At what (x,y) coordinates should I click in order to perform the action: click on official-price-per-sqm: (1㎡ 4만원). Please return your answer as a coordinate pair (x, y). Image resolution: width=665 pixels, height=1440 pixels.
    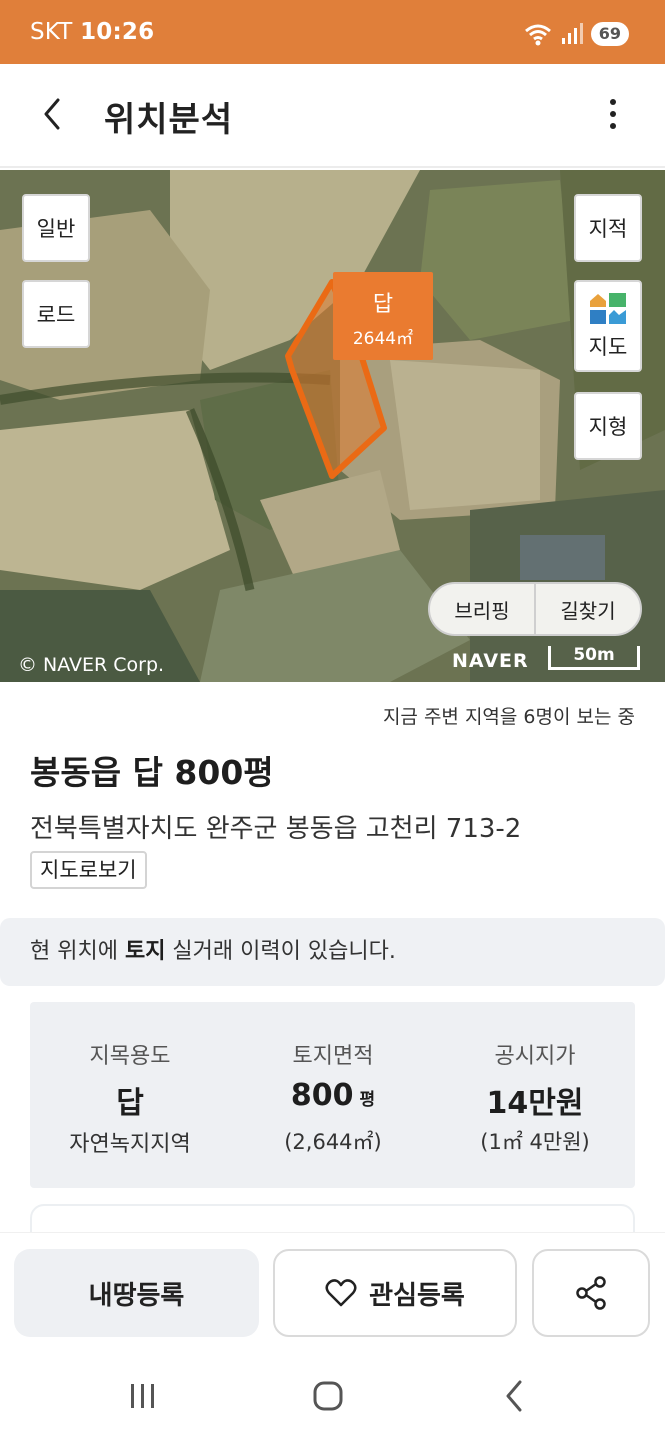
    Looking at the image, I should click on (535, 1142).